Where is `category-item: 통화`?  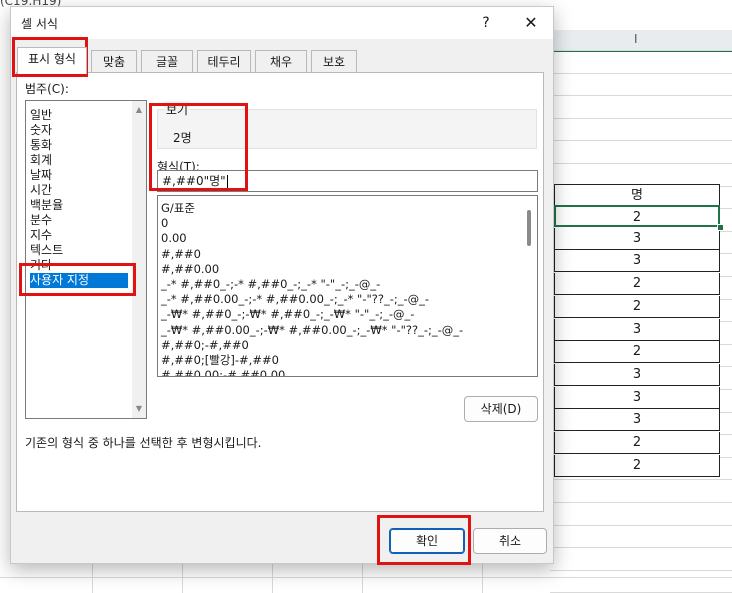 category-item: 통화 is located at coordinates (41, 145).